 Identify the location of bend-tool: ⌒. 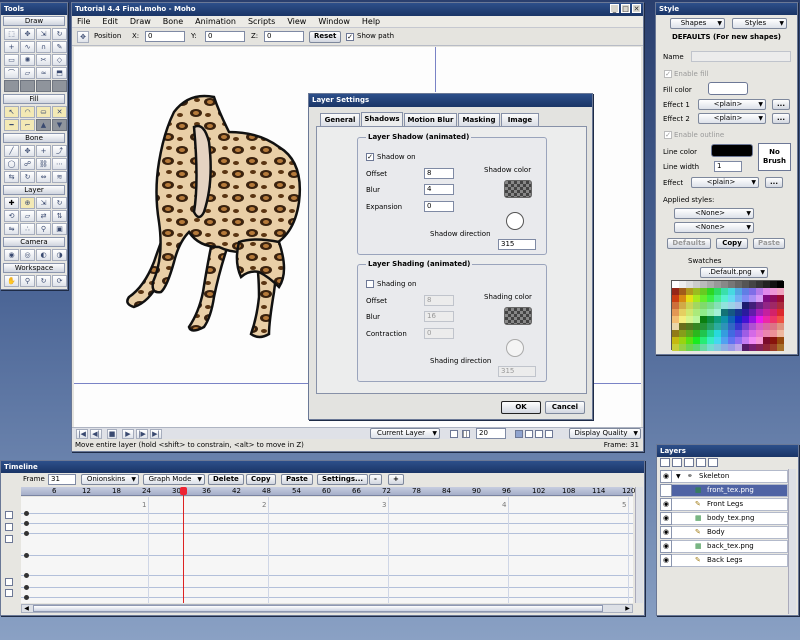
(11, 73).